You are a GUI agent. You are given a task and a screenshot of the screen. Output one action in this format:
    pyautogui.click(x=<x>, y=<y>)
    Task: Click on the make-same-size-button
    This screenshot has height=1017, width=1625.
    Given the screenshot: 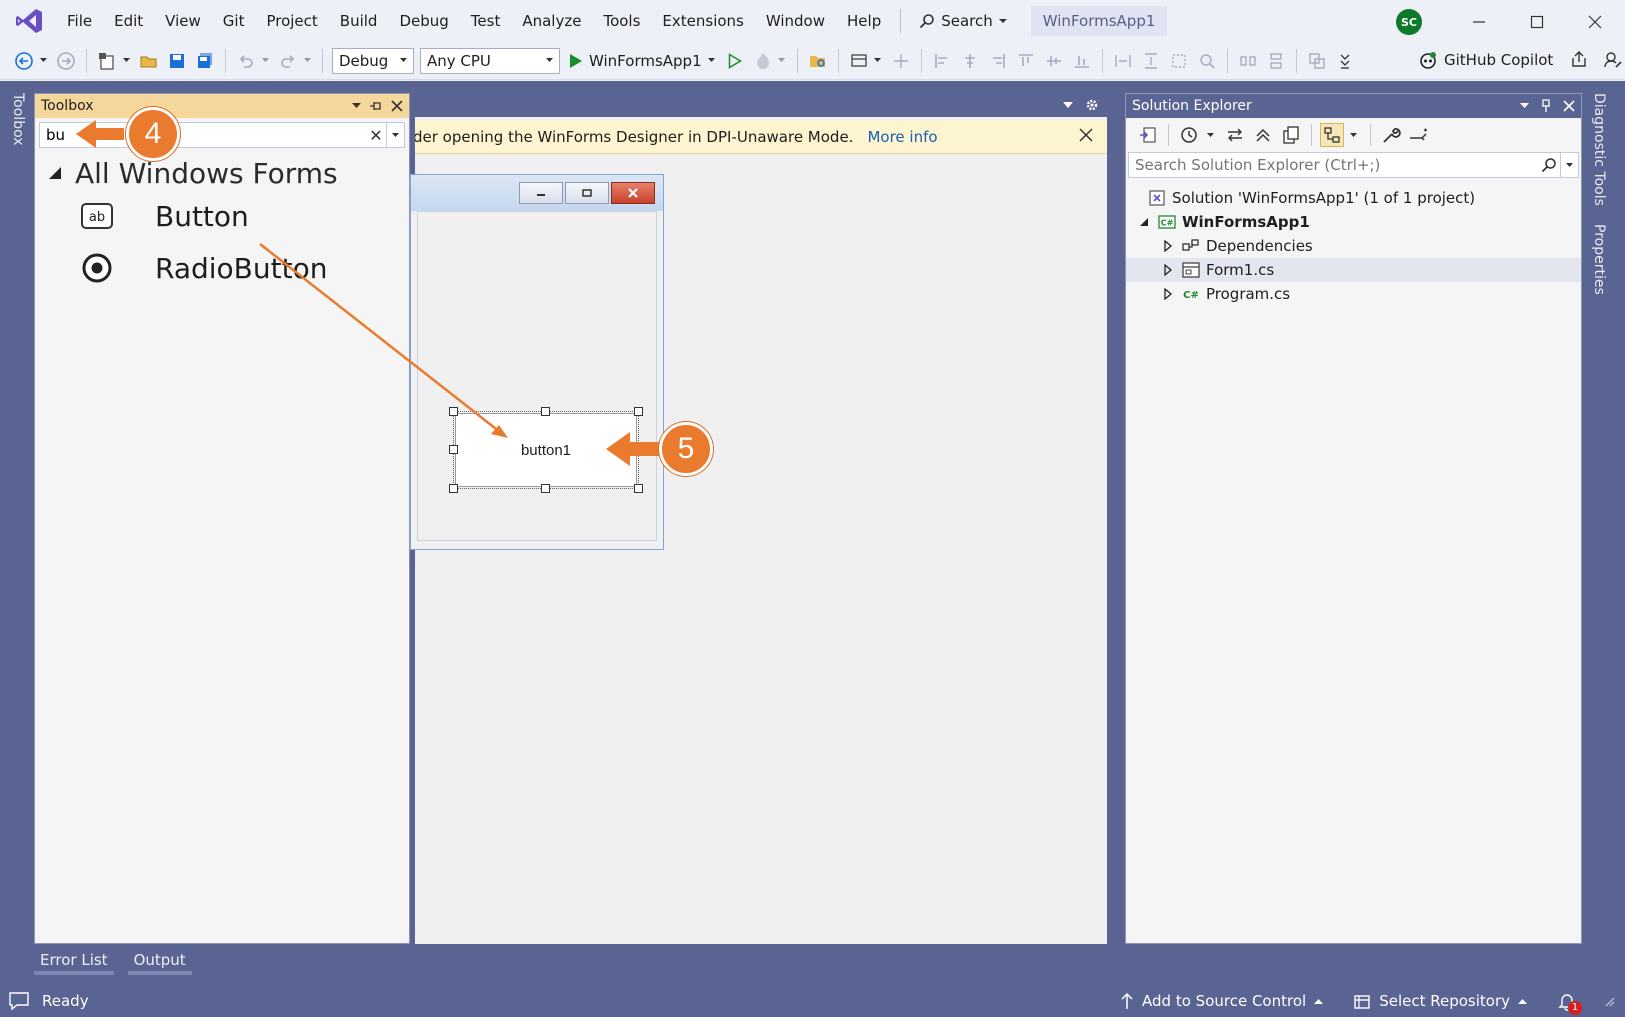 What is the action you would take?
    pyautogui.click(x=1179, y=61)
    